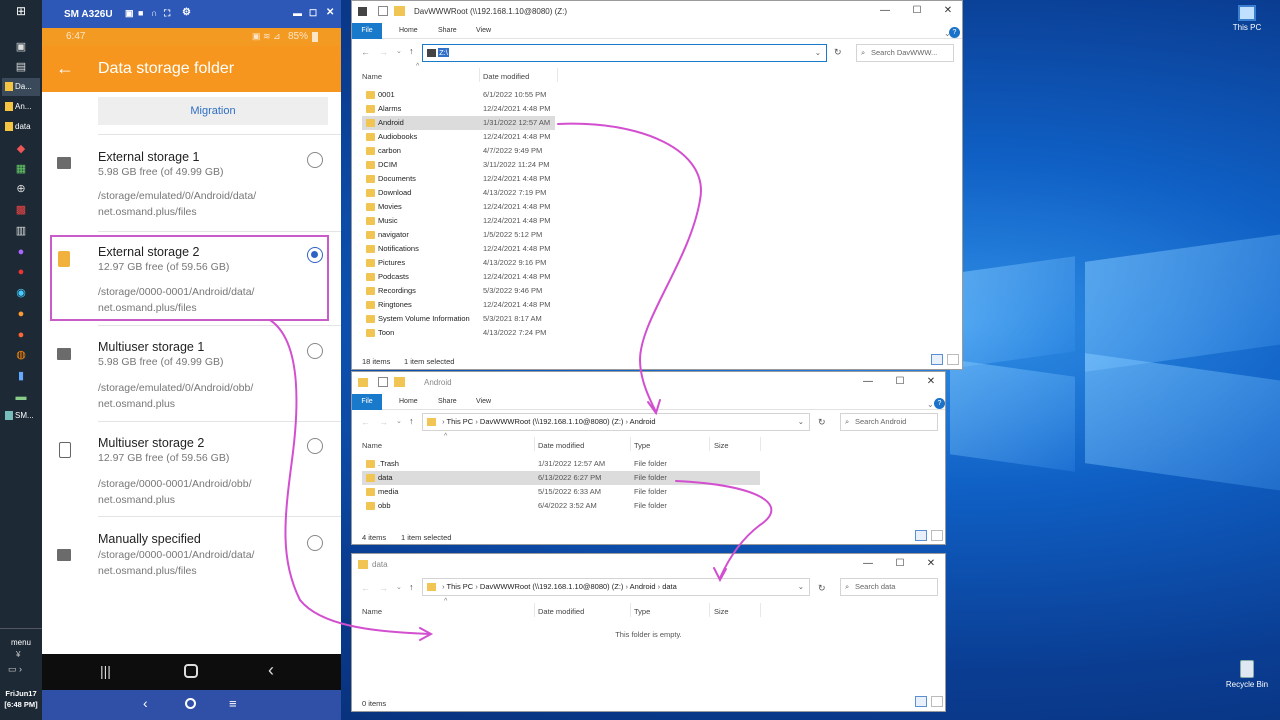 This screenshot has height=720, width=1280. I want to click on help-icon: ?, so click(954, 32).